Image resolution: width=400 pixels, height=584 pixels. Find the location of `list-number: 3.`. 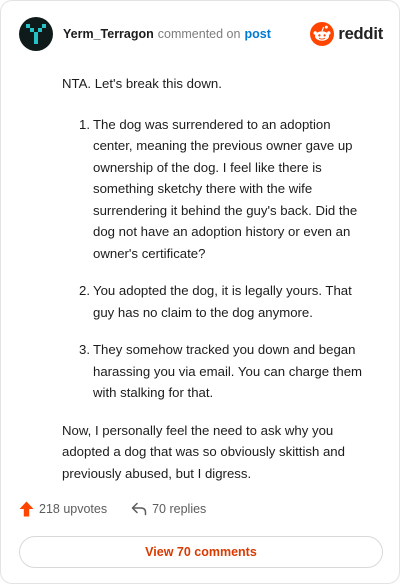

list-number: 3. is located at coordinates (84, 349).